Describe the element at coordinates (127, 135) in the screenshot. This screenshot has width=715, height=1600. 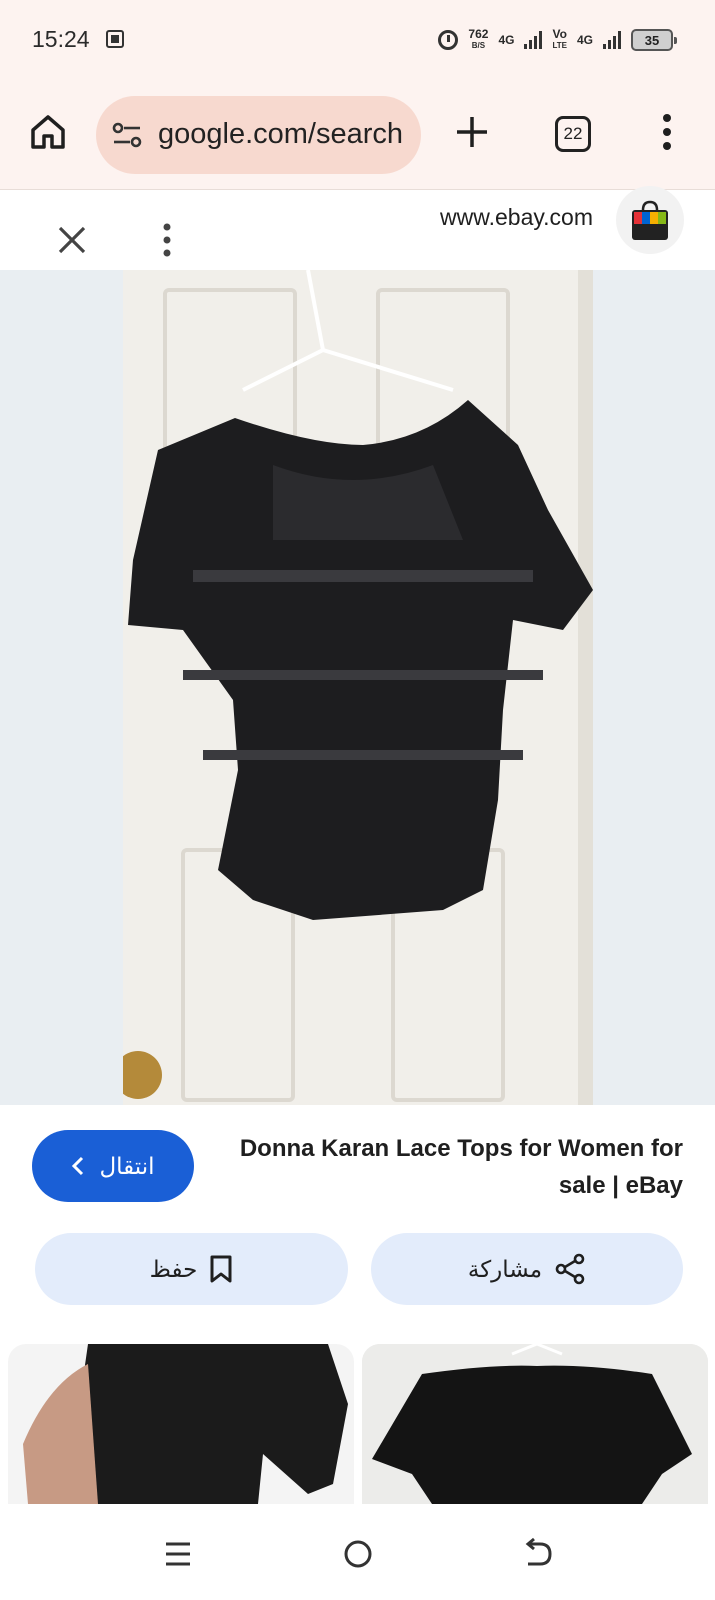
I see `tune-icon` at that location.